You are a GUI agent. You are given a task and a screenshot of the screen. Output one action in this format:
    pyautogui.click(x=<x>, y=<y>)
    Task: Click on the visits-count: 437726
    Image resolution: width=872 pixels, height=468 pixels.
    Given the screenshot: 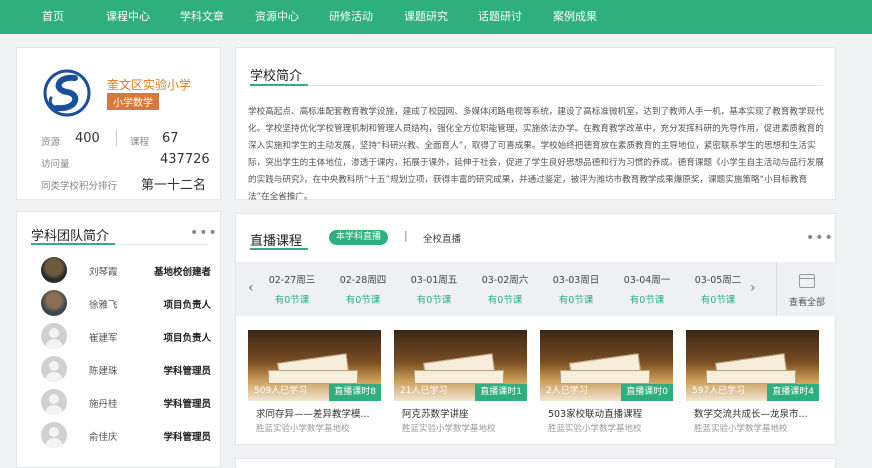 What is the action you would take?
    pyautogui.click(x=185, y=159)
    